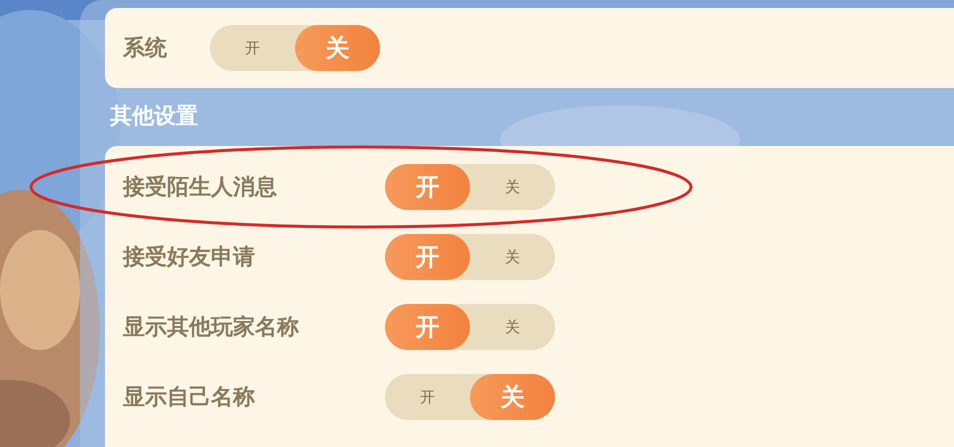  Describe the element at coordinates (189, 258) in the screenshot. I see `setting-label: 接受好友申请` at that location.